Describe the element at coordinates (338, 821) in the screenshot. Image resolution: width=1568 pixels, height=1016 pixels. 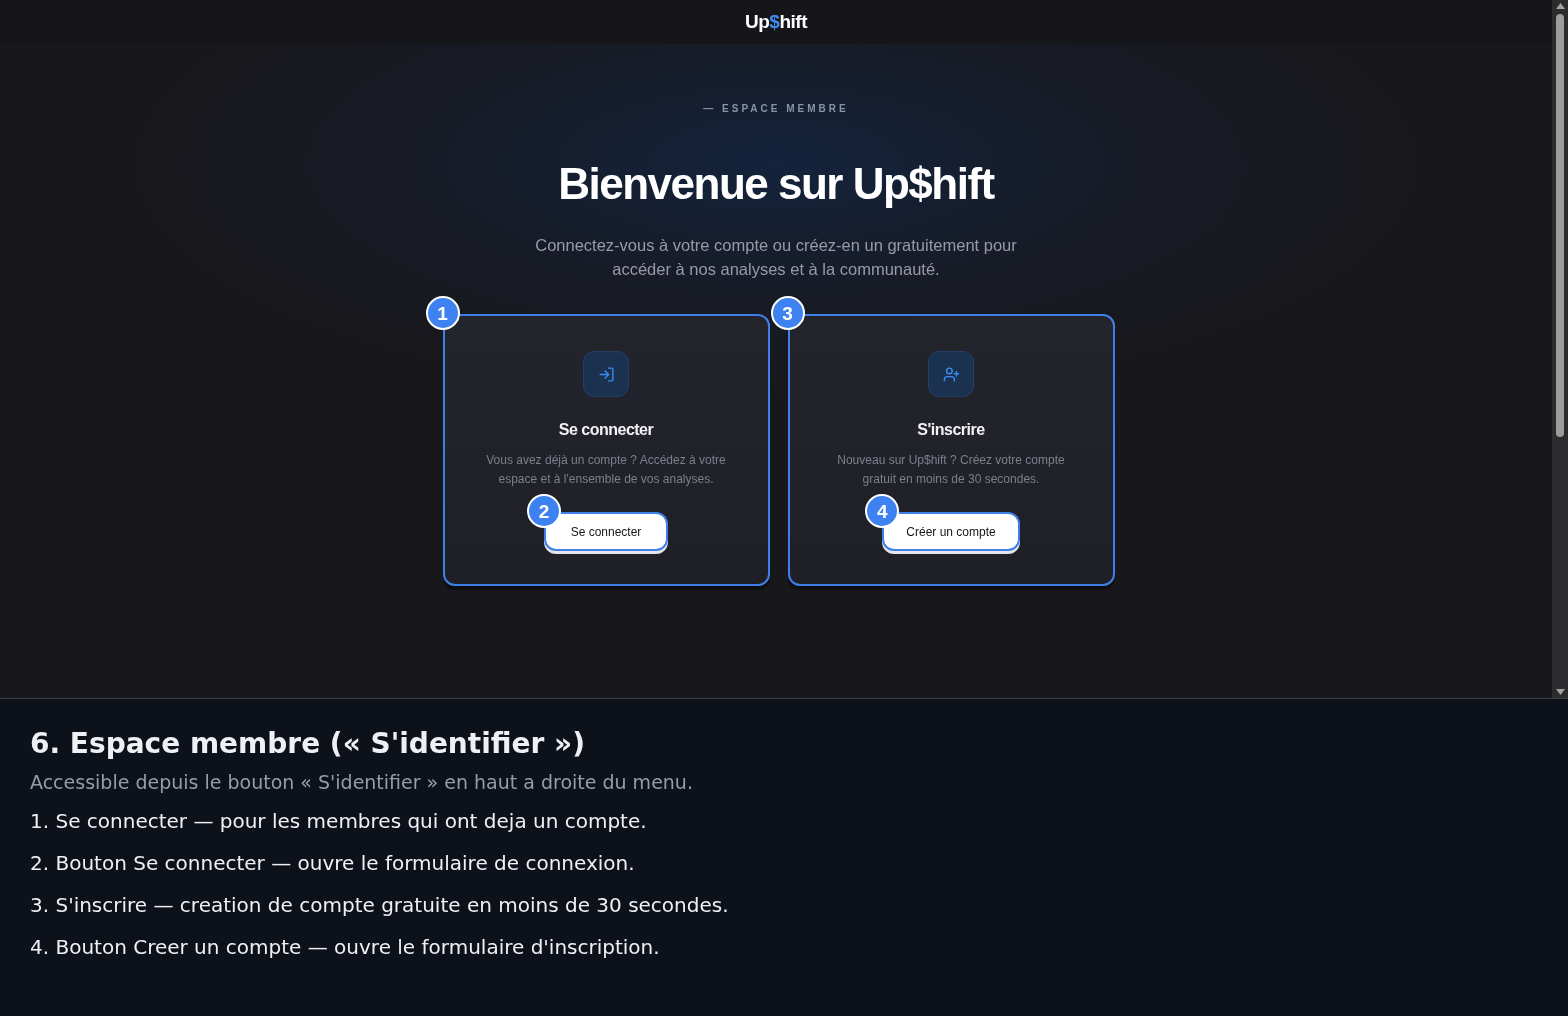
I see `annotation-item: 1. Se connecter — pour les membres qui ont deja un compte.` at that location.